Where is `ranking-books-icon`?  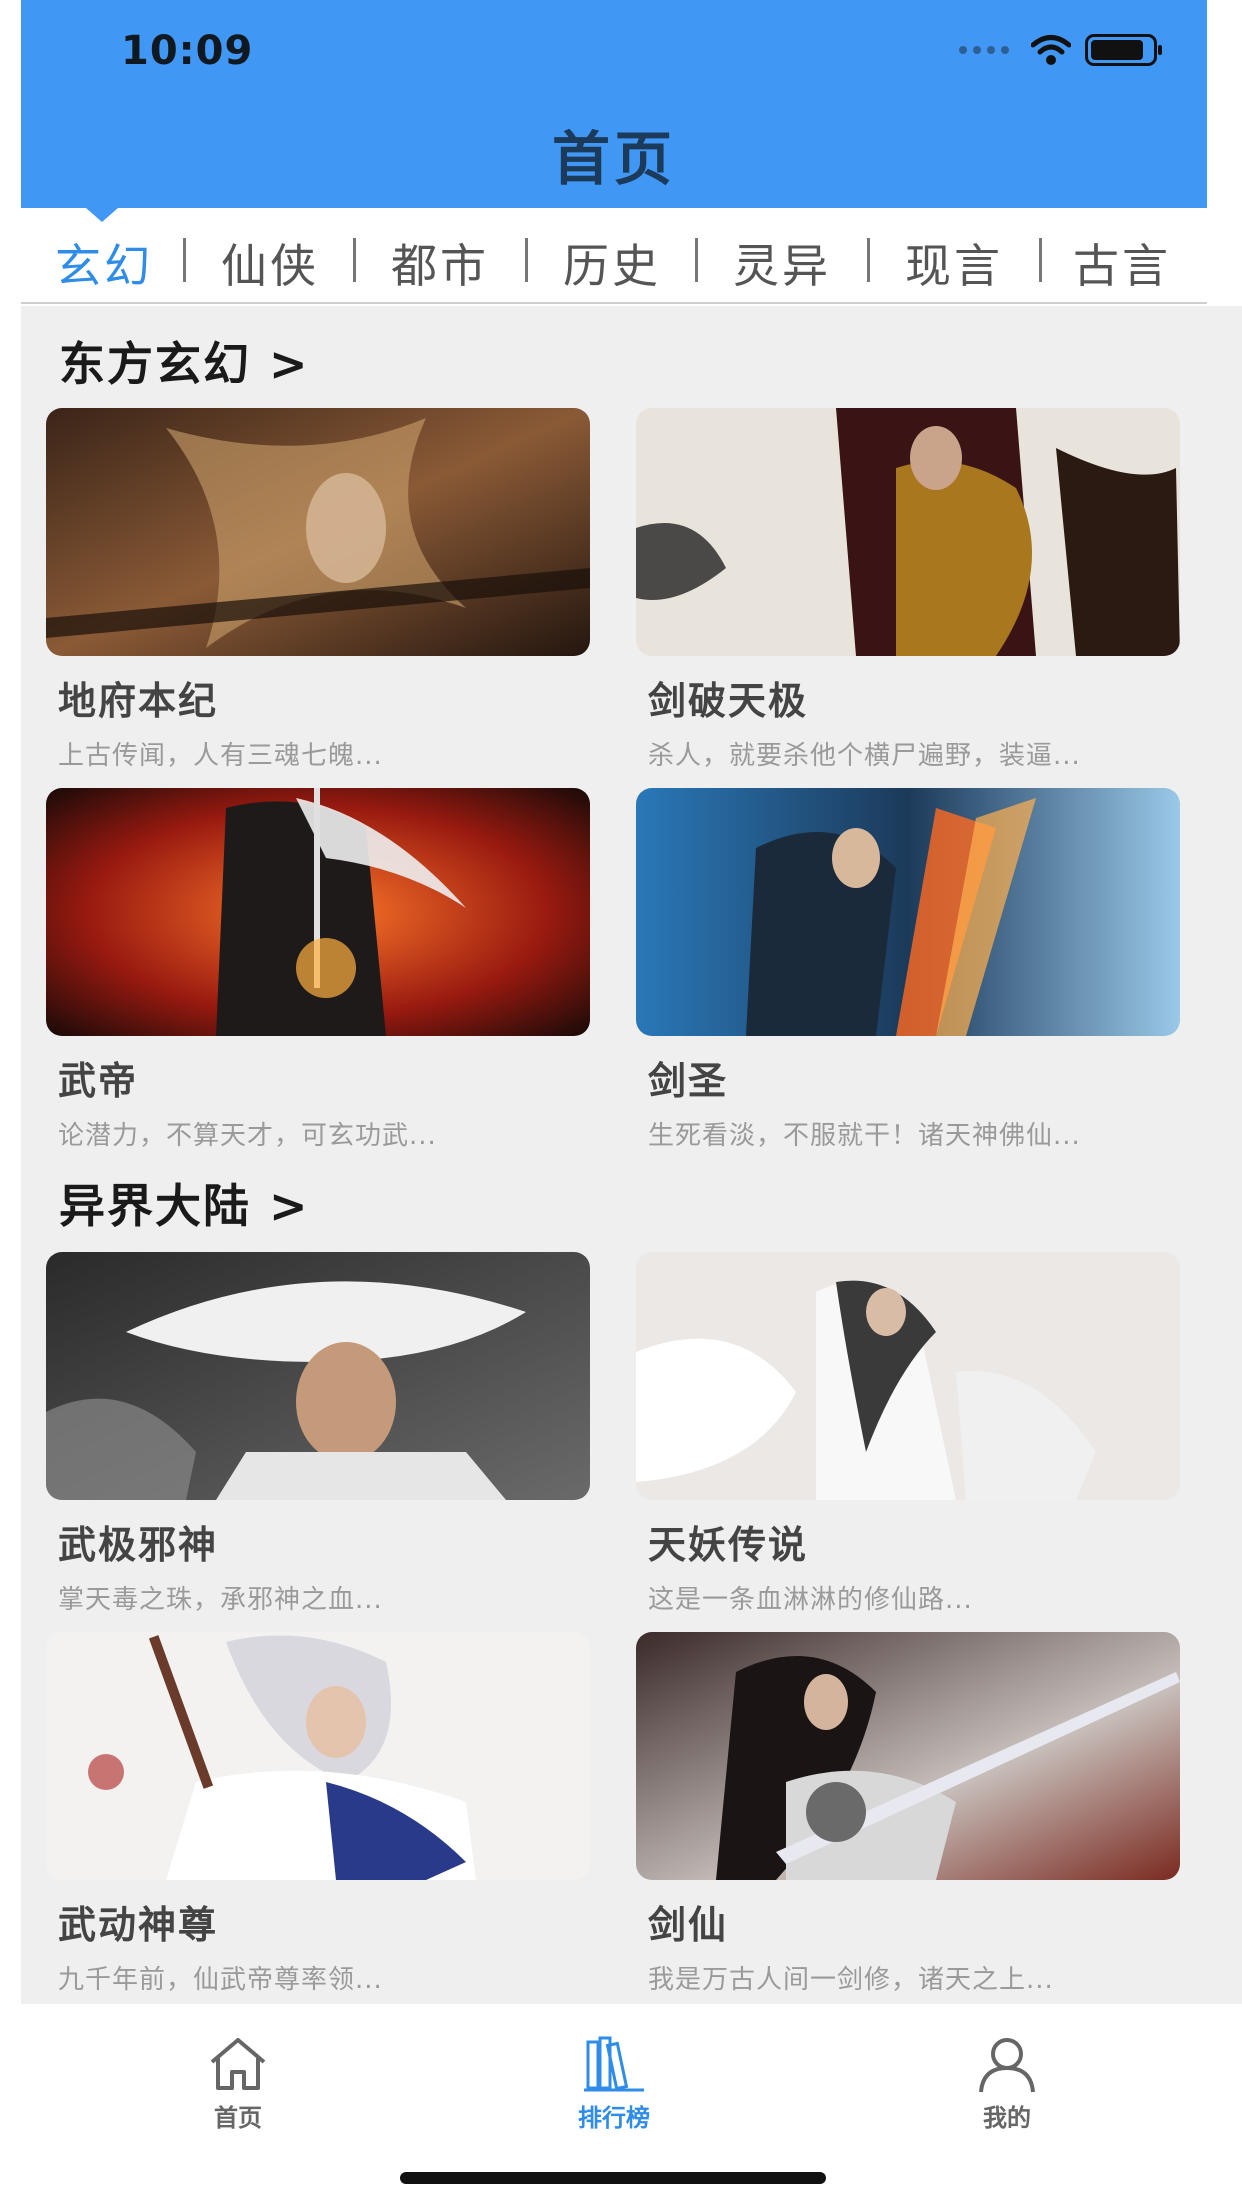
ranking-books-icon is located at coordinates (614, 2064).